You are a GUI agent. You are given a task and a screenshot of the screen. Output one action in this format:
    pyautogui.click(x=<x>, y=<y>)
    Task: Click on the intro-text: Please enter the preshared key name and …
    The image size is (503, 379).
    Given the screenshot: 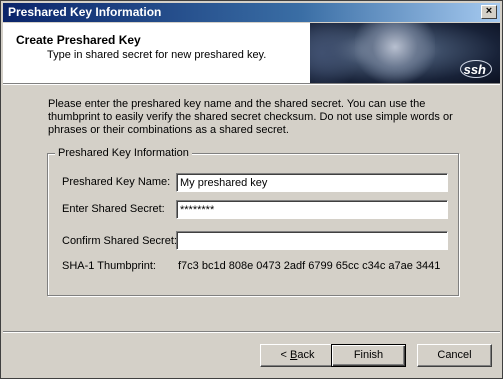 What is the action you would take?
    pyautogui.click(x=250, y=117)
    